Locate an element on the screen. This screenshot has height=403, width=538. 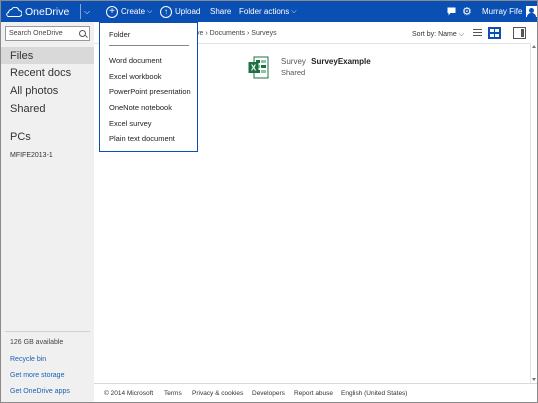
tiles-view-button is located at coordinates (494, 33).